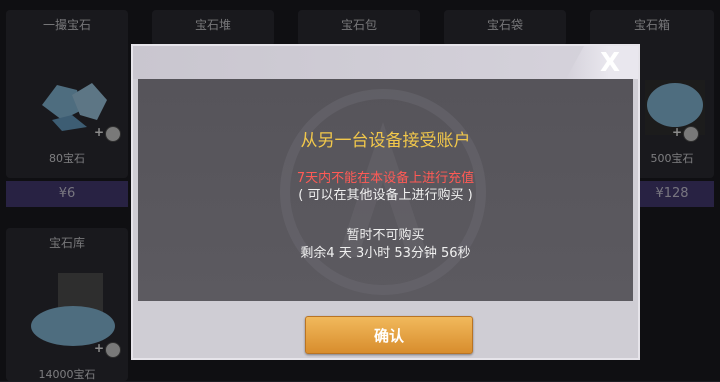  I want to click on dialog-title: 从另一台设备接受账户, so click(385, 141).